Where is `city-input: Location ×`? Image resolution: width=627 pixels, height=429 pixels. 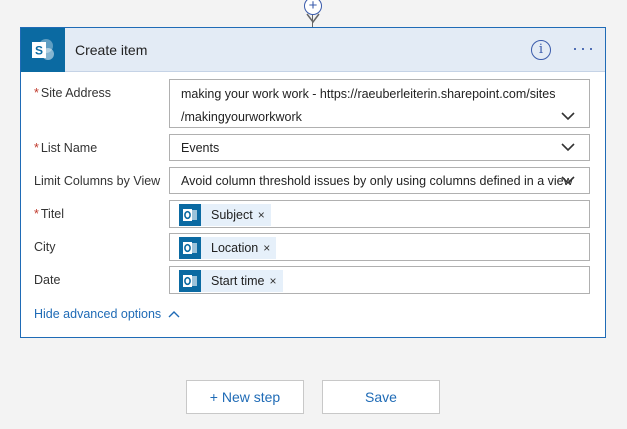
city-input: Location × is located at coordinates (379, 247).